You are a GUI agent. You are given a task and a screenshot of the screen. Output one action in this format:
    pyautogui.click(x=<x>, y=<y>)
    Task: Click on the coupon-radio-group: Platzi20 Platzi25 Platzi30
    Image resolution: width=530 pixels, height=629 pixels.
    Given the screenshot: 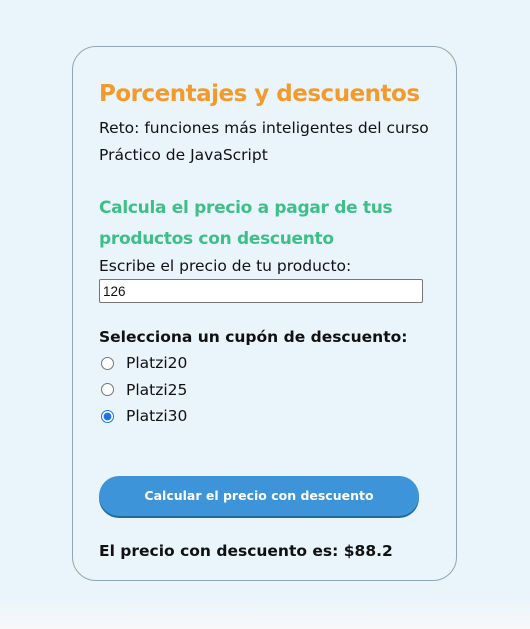 What is the action you would take?
    pyautogui.click(x=264, y=390)
    